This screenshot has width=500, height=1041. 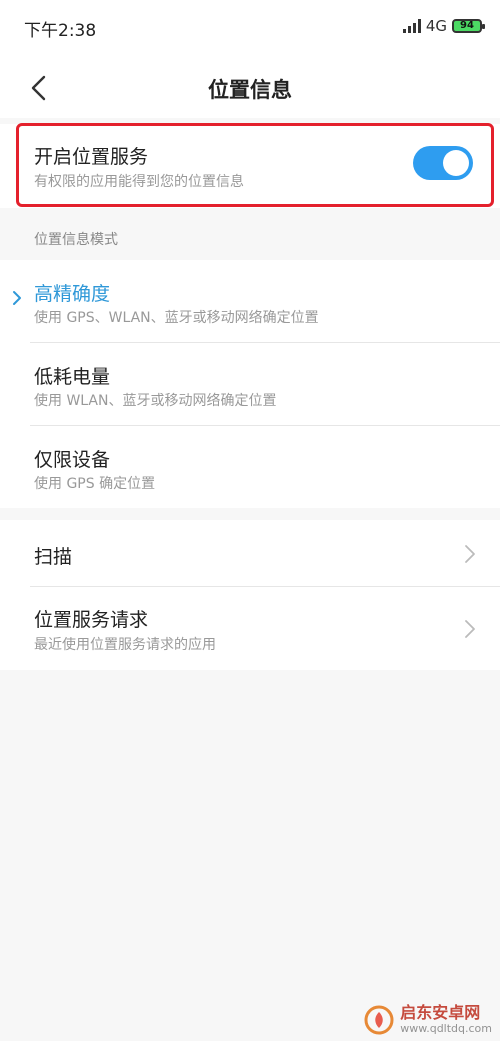 I want to click on status-indicators: 4G 94, so click(x=443, y=26).